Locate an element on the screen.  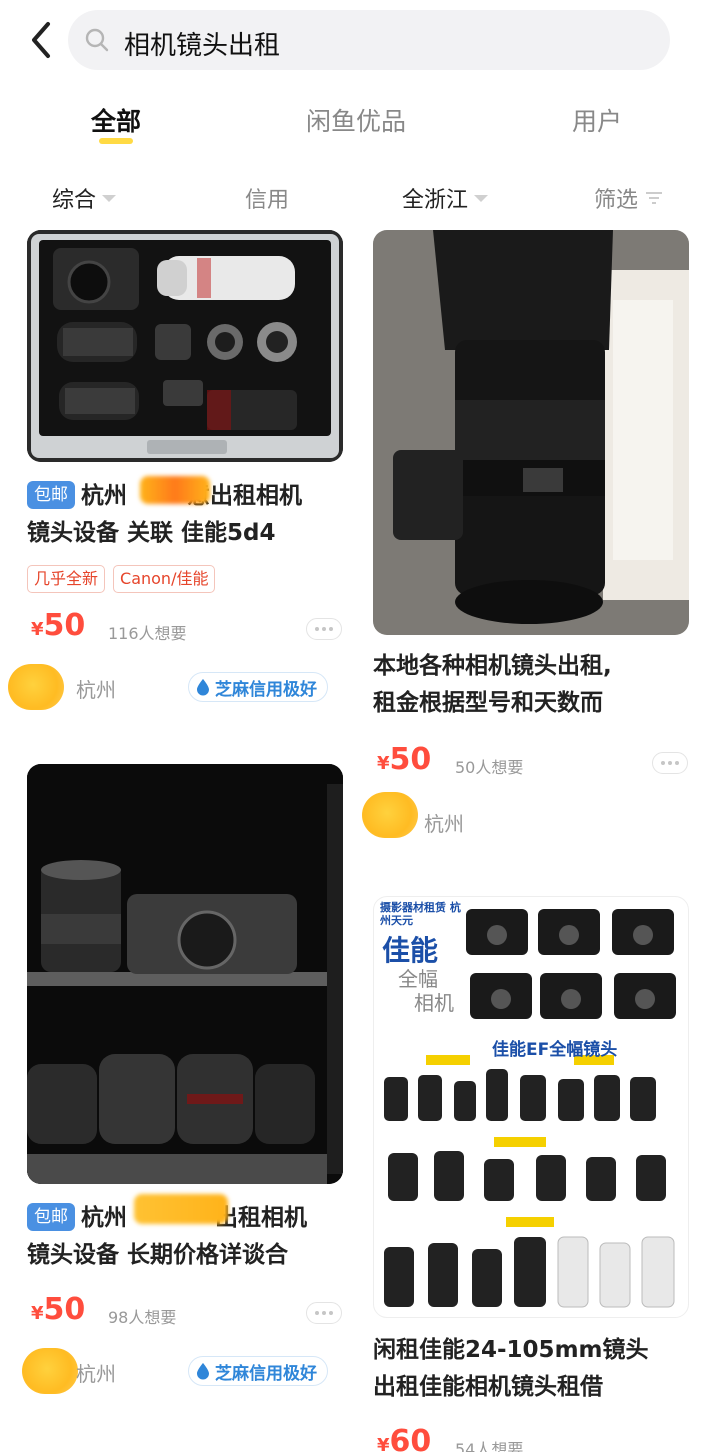
title-line1: 闲租佳能24-105mm镜头 is located at coordinates (511, 1350).